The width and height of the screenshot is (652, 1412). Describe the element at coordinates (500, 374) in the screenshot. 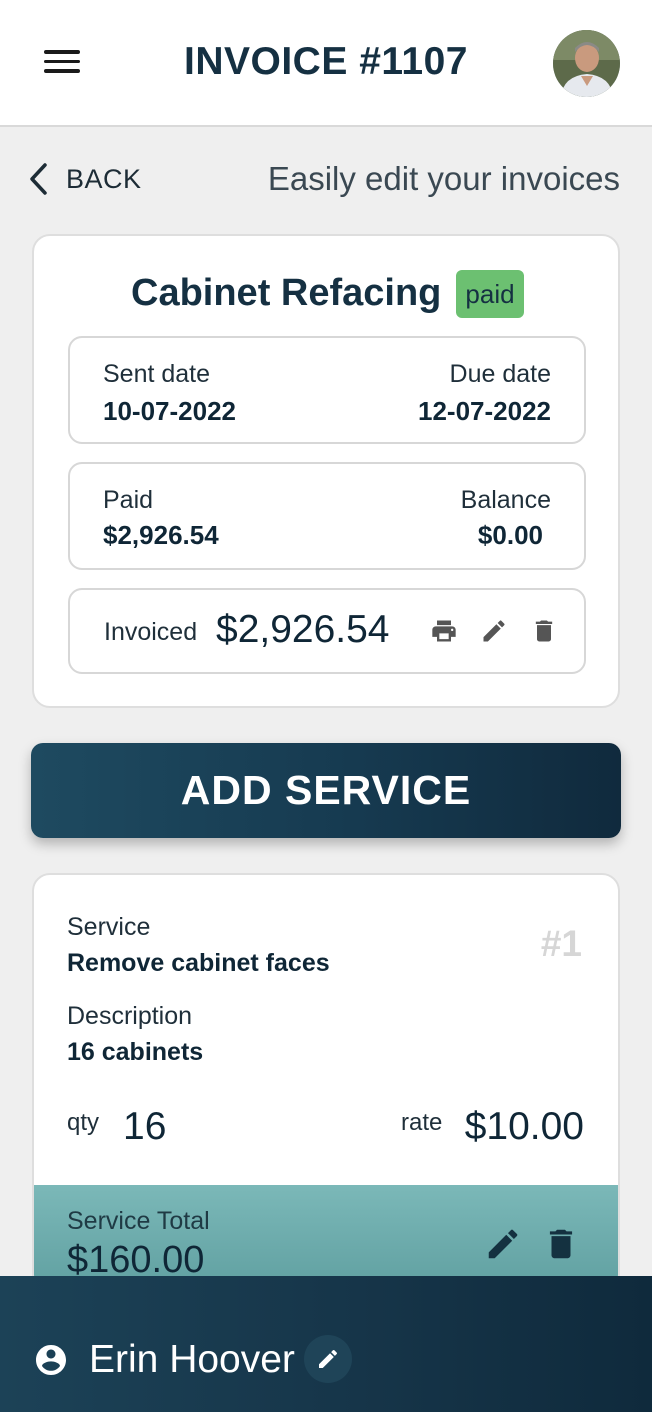

I see `due-date-label: Due date` at that location.